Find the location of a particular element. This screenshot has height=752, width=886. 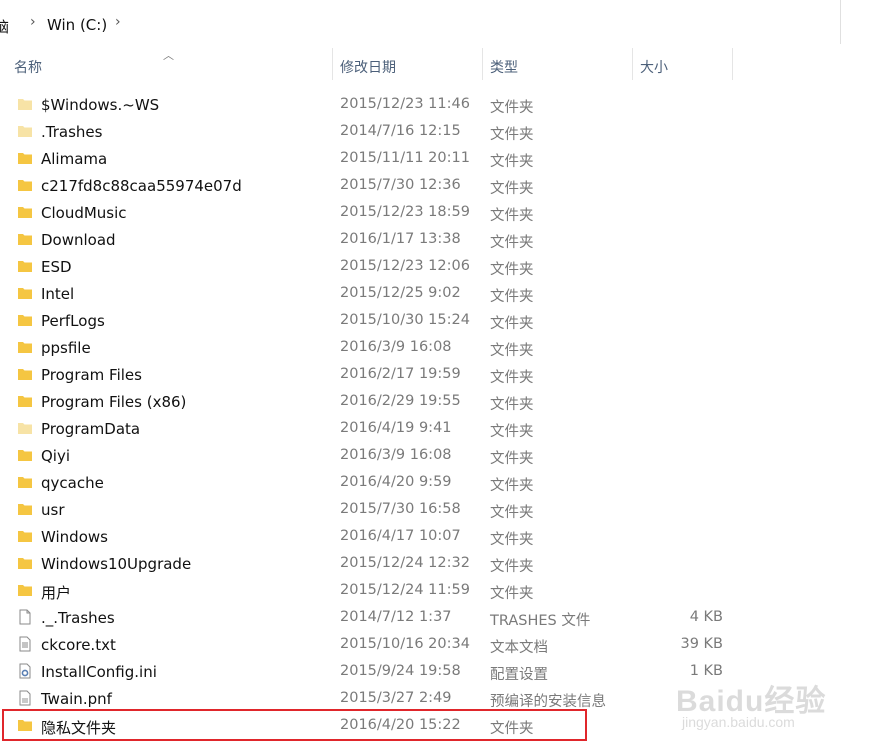

file-name: Program Files is located at coordinates (91, 375).